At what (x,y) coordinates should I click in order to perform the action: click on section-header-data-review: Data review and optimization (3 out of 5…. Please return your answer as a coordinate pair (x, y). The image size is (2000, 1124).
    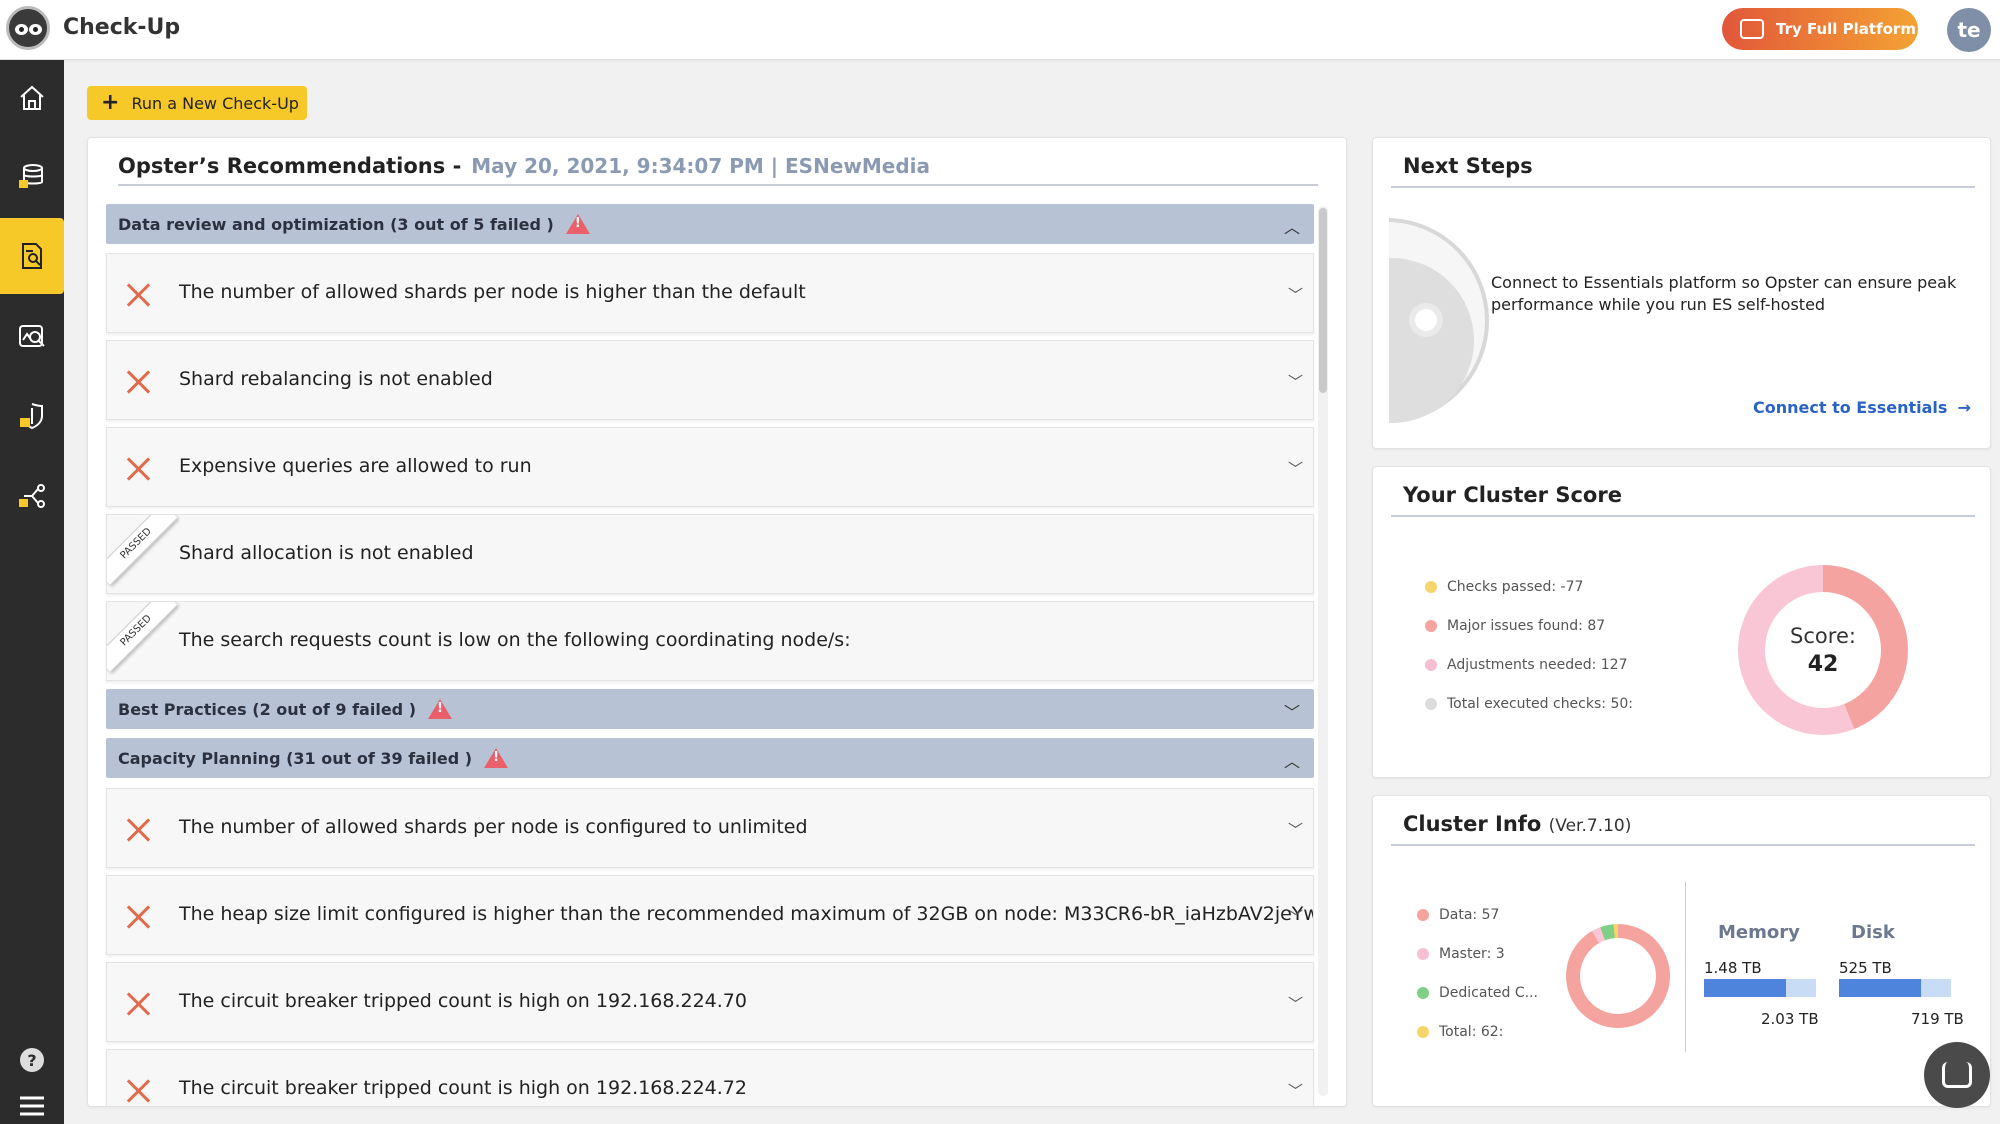
    Looking at the image, I should click on (710, 224).